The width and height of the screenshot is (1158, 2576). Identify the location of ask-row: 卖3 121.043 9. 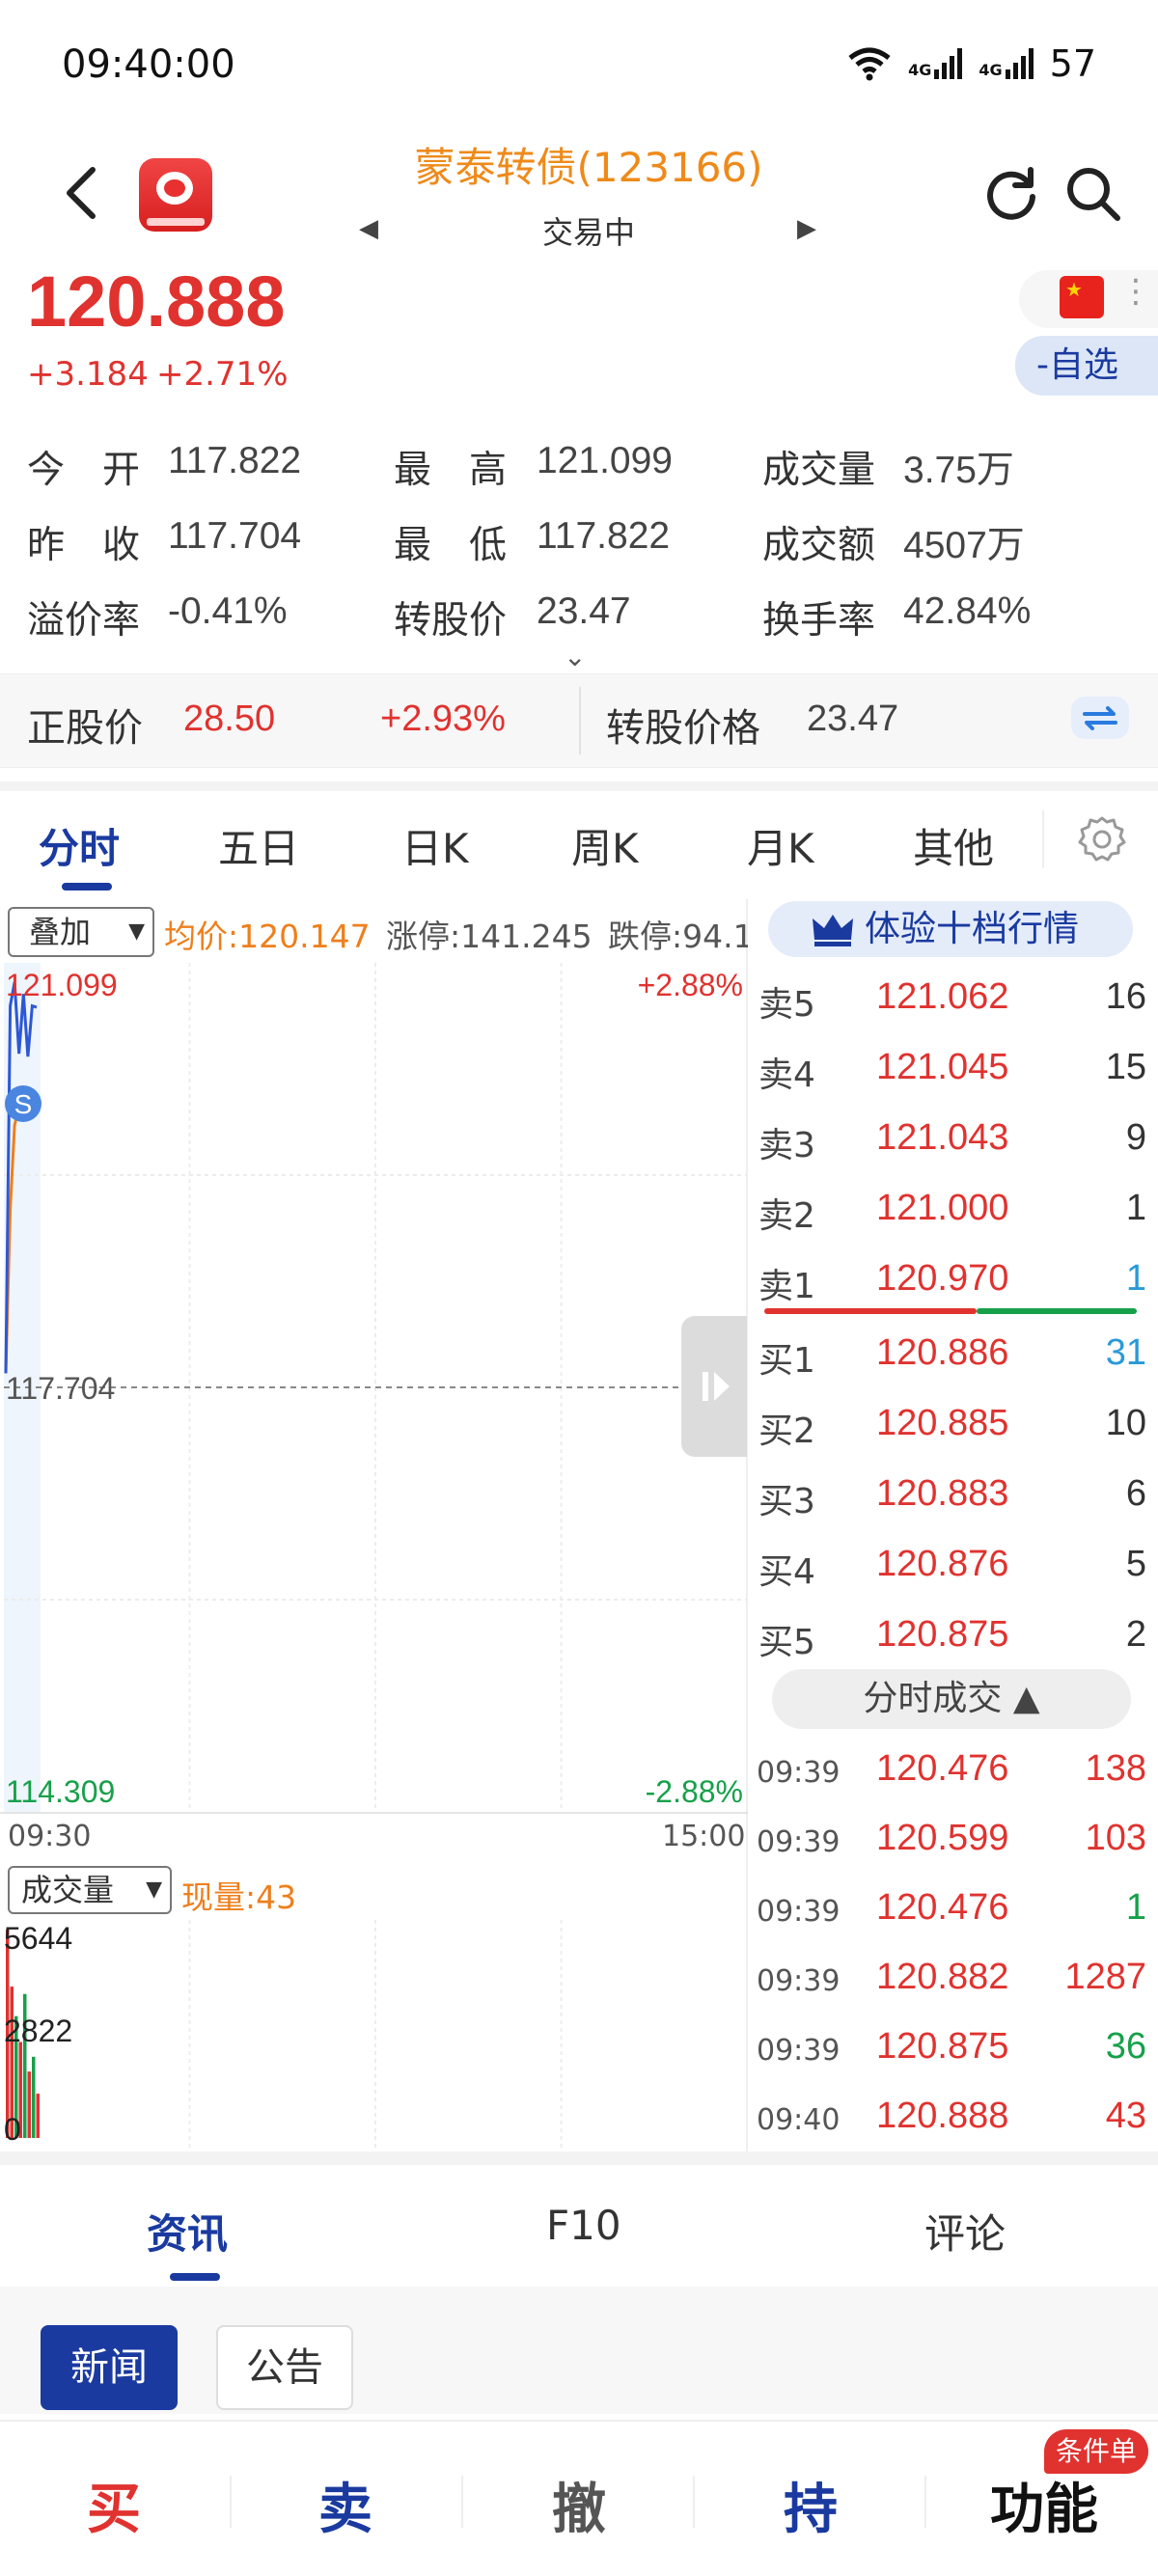
(951, 1138).